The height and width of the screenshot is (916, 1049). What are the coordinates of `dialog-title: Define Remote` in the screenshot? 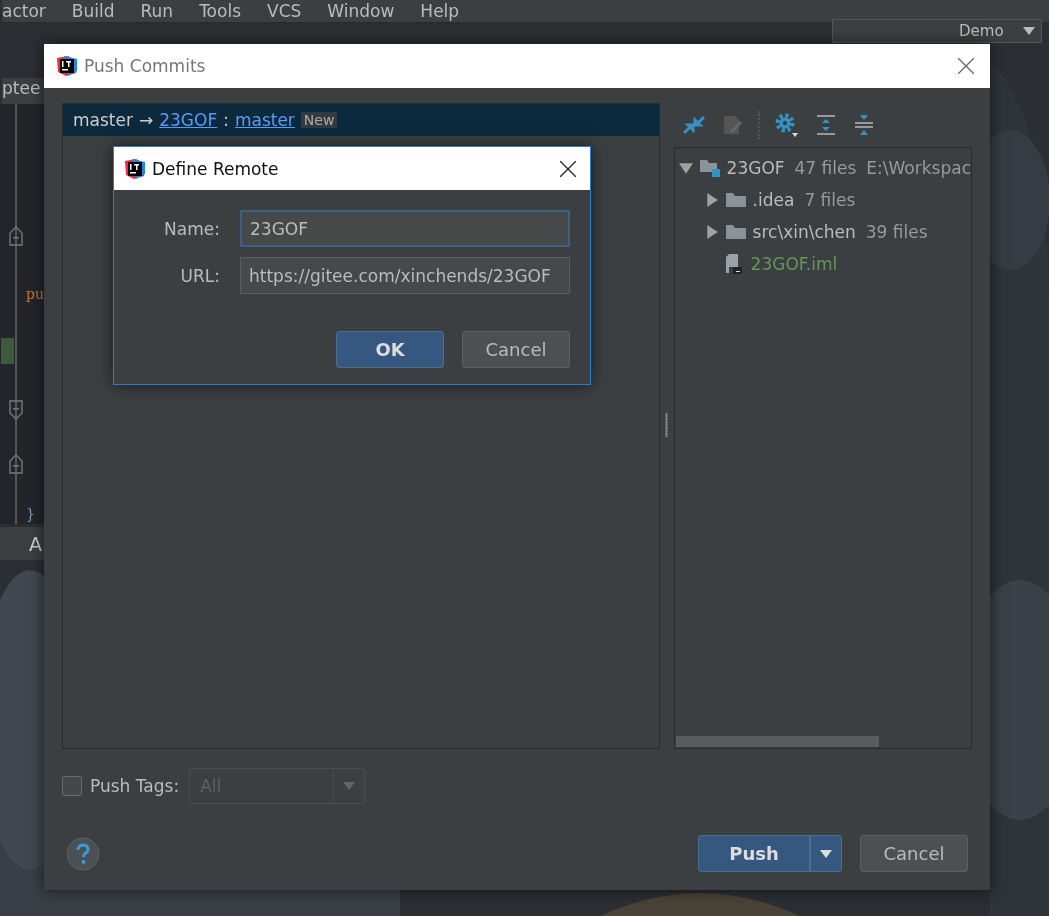 It's located at (216, 168).